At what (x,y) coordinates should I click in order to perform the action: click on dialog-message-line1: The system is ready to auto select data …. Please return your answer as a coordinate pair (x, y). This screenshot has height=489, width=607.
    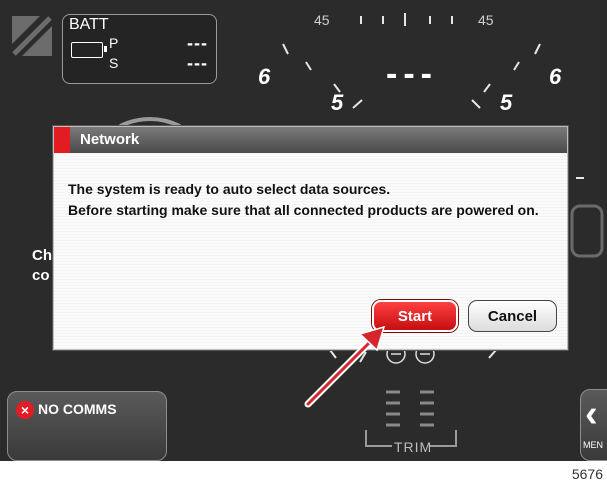
    Looking at the image, I should click on (229, 189).